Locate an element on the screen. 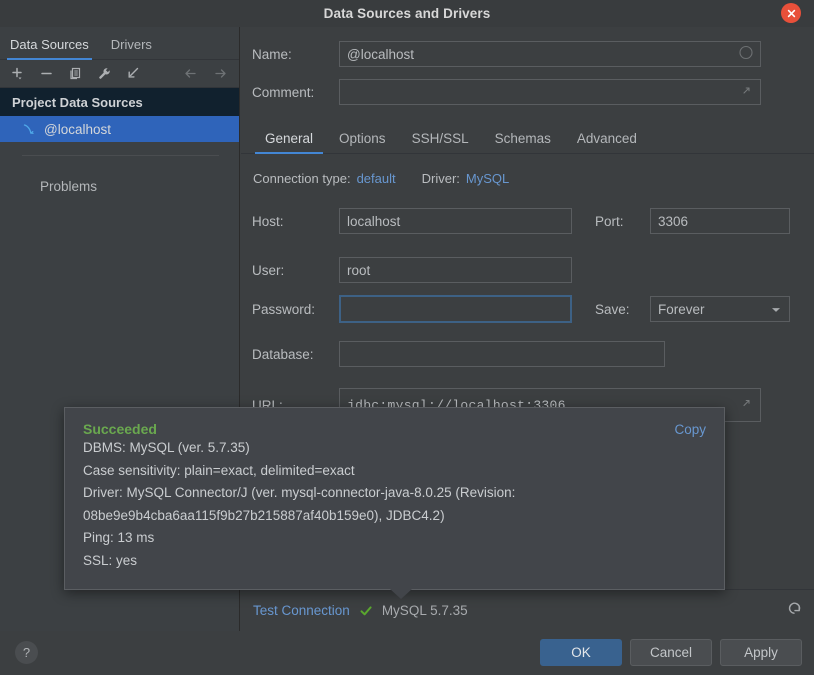  close-icon is located at coordinates (791, 13).